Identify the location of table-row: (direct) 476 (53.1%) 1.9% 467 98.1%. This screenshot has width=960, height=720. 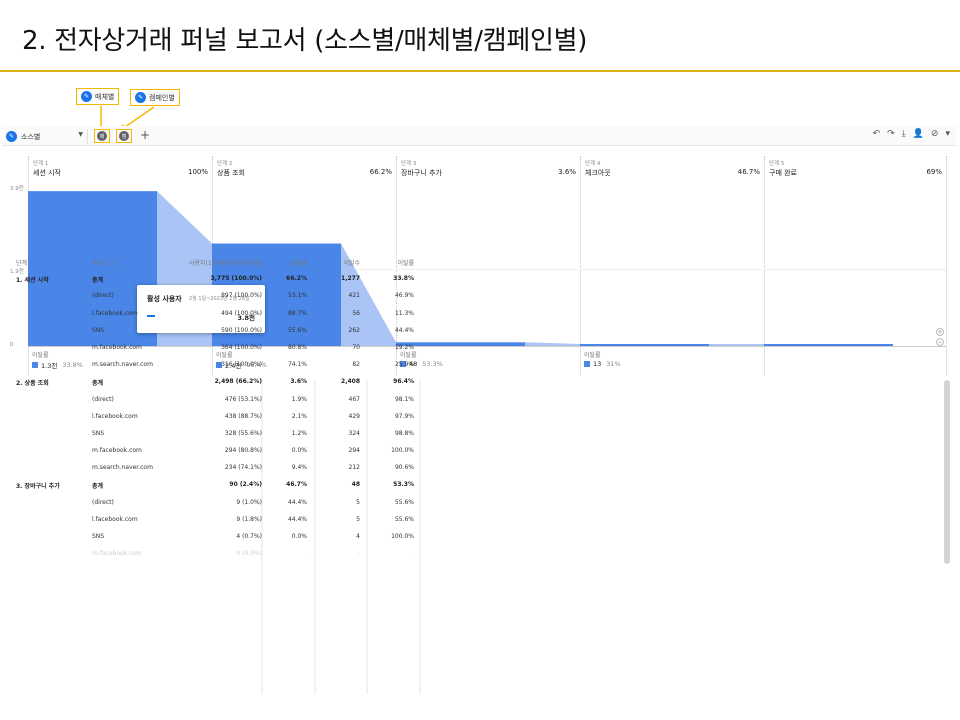
(216, 400).